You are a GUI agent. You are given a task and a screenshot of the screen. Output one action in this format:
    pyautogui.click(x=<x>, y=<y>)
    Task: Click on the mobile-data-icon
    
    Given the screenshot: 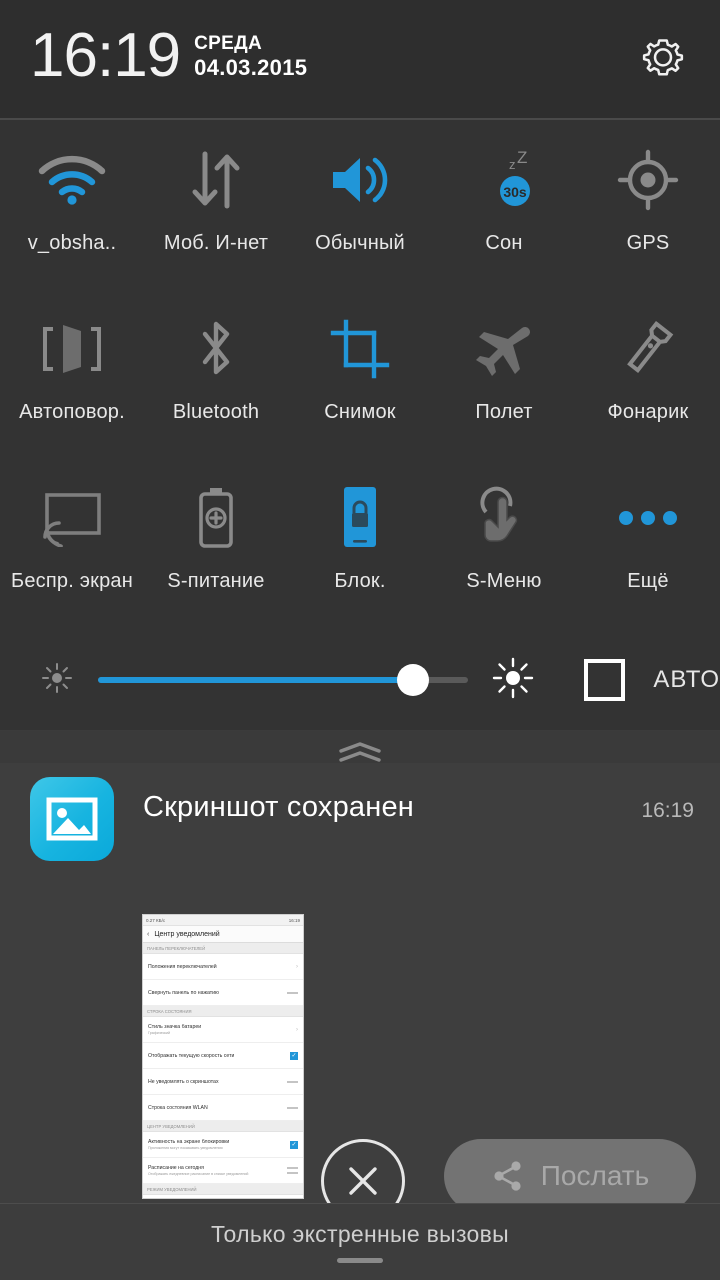 What is the action you would take?
    pyautogui.click(x=216, y=180)
    